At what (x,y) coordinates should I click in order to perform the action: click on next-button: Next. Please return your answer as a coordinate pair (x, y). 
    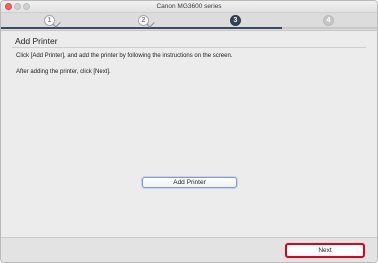
    Looking at the image, I should click on (325, 250).